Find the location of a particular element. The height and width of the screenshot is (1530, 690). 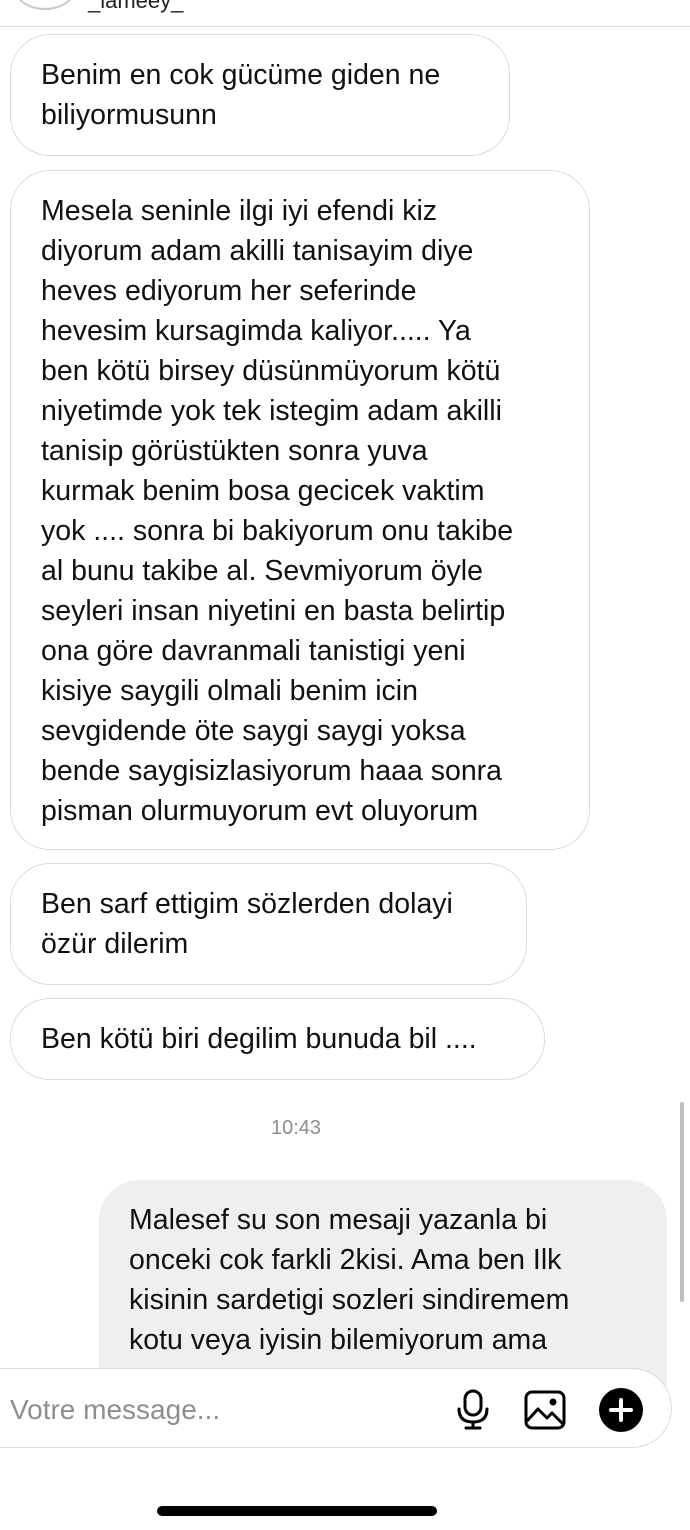

username: _lameey_ is located at coordinates (135, 7).